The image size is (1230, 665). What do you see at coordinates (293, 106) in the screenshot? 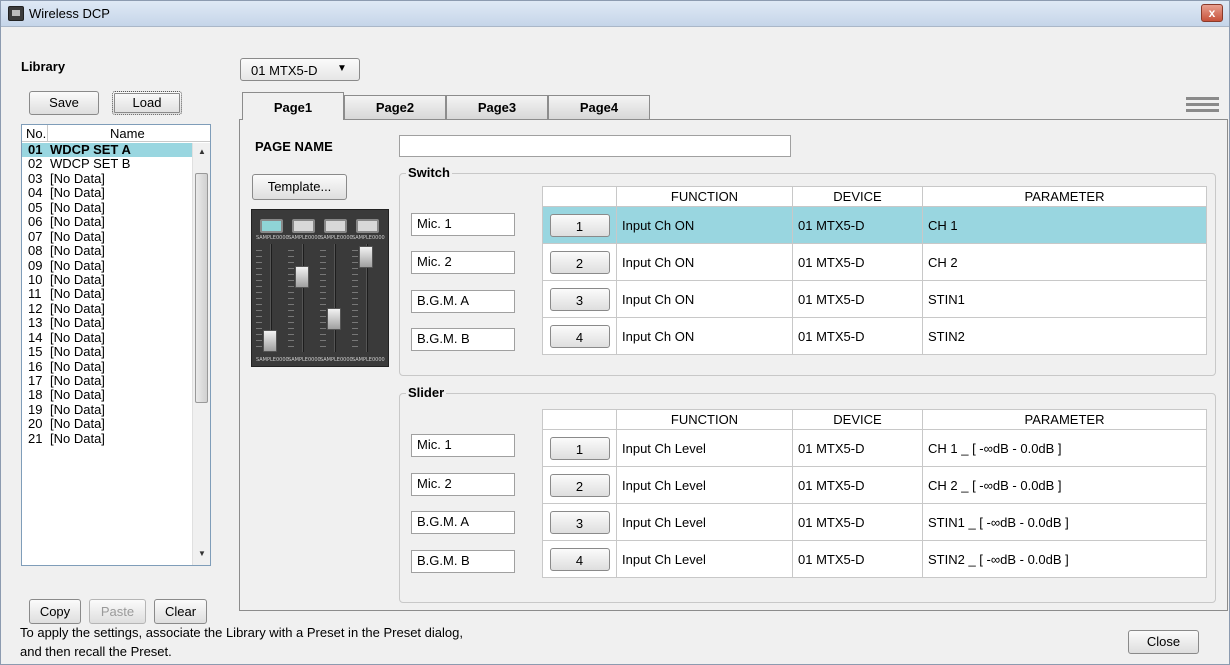
I see `tab-page1: Page1` at bounding box center [293, 106].